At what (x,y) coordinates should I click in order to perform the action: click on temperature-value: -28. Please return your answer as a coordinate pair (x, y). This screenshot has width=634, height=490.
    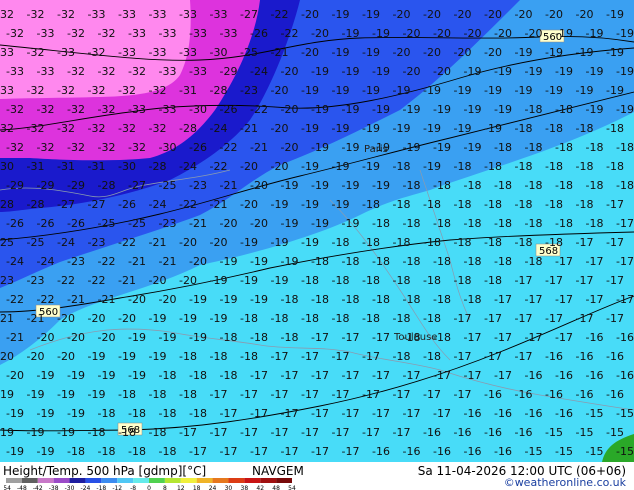
    Looking at the image, I should click on (158, 166).